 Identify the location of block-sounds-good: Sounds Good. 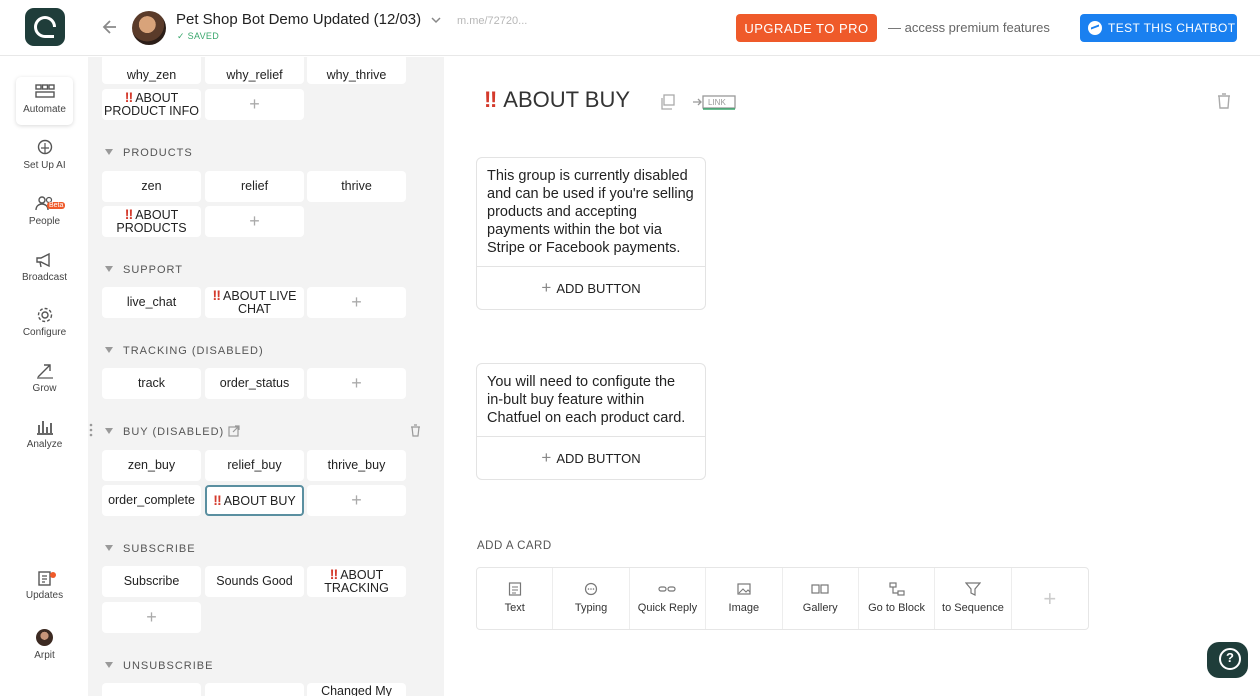
(254, 581).